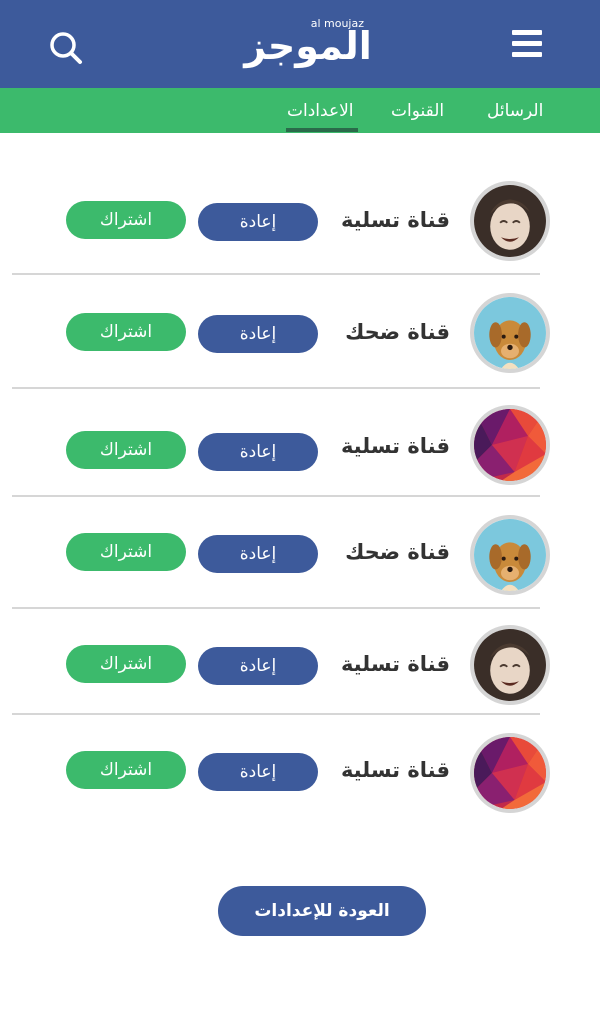  What do you see at coordinates (337, 23) in the screenshot?
I see `logo-subtext: al moujaz` at bounding box center [337, 23].